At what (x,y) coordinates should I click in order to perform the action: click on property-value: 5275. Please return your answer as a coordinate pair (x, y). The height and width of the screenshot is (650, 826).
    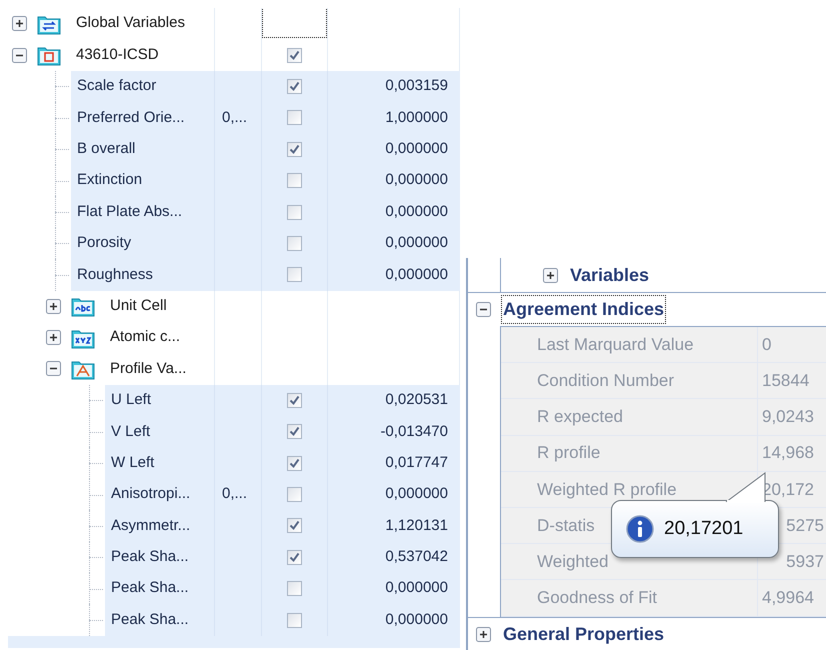
    Looking at the image, I should click on (805, 525).